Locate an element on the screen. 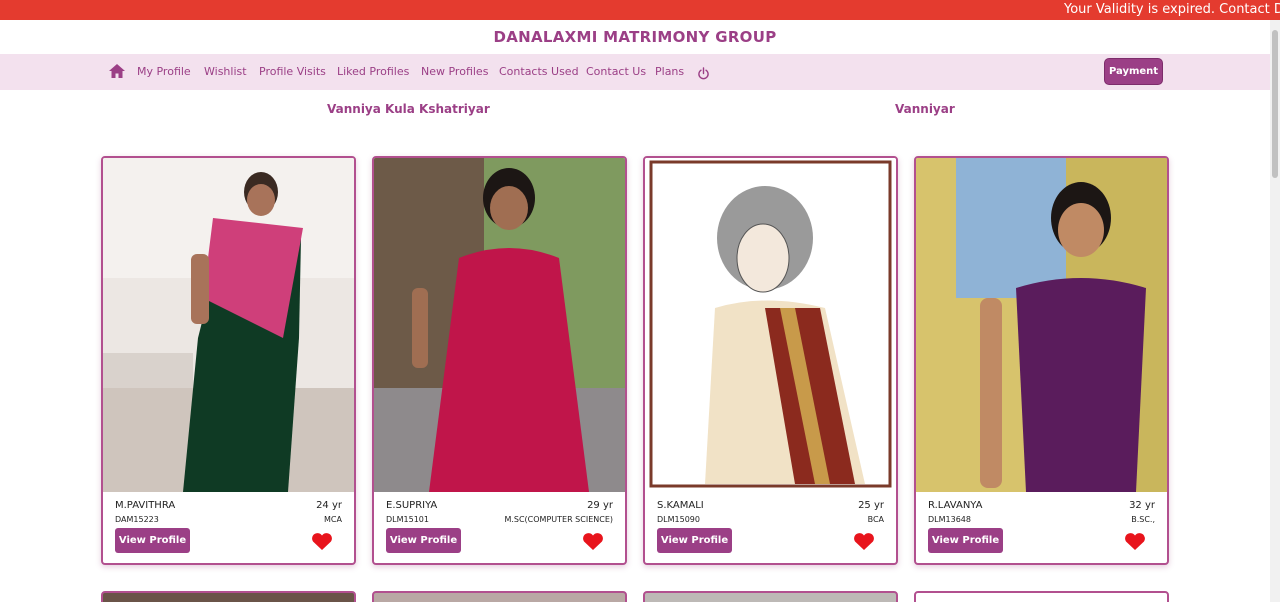 The width and height of the screenshot is (1280, 602). nav-wishlist: Wishlist is located at coordinates (225, 72).